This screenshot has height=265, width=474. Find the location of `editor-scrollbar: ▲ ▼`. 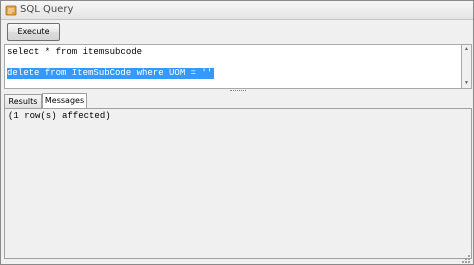

editor-scrollbar: ▲ ▼ is located at coordinates (467, 66).